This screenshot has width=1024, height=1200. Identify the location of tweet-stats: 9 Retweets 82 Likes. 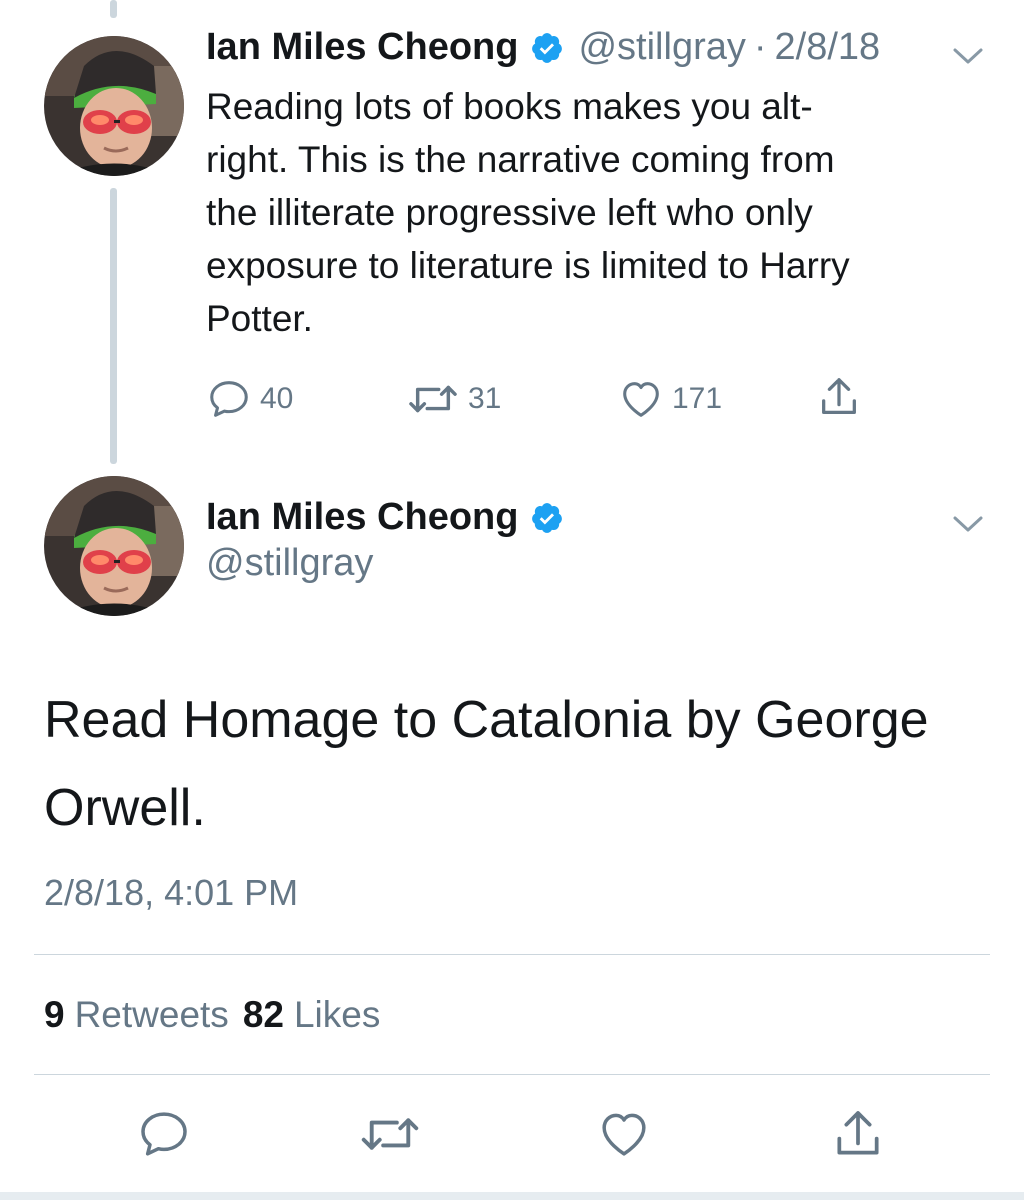
(212, 1015).